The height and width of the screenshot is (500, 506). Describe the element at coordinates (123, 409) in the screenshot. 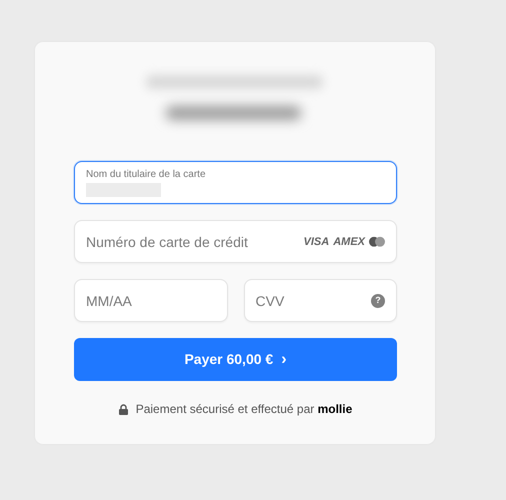

I see `lock-icon` at that location.